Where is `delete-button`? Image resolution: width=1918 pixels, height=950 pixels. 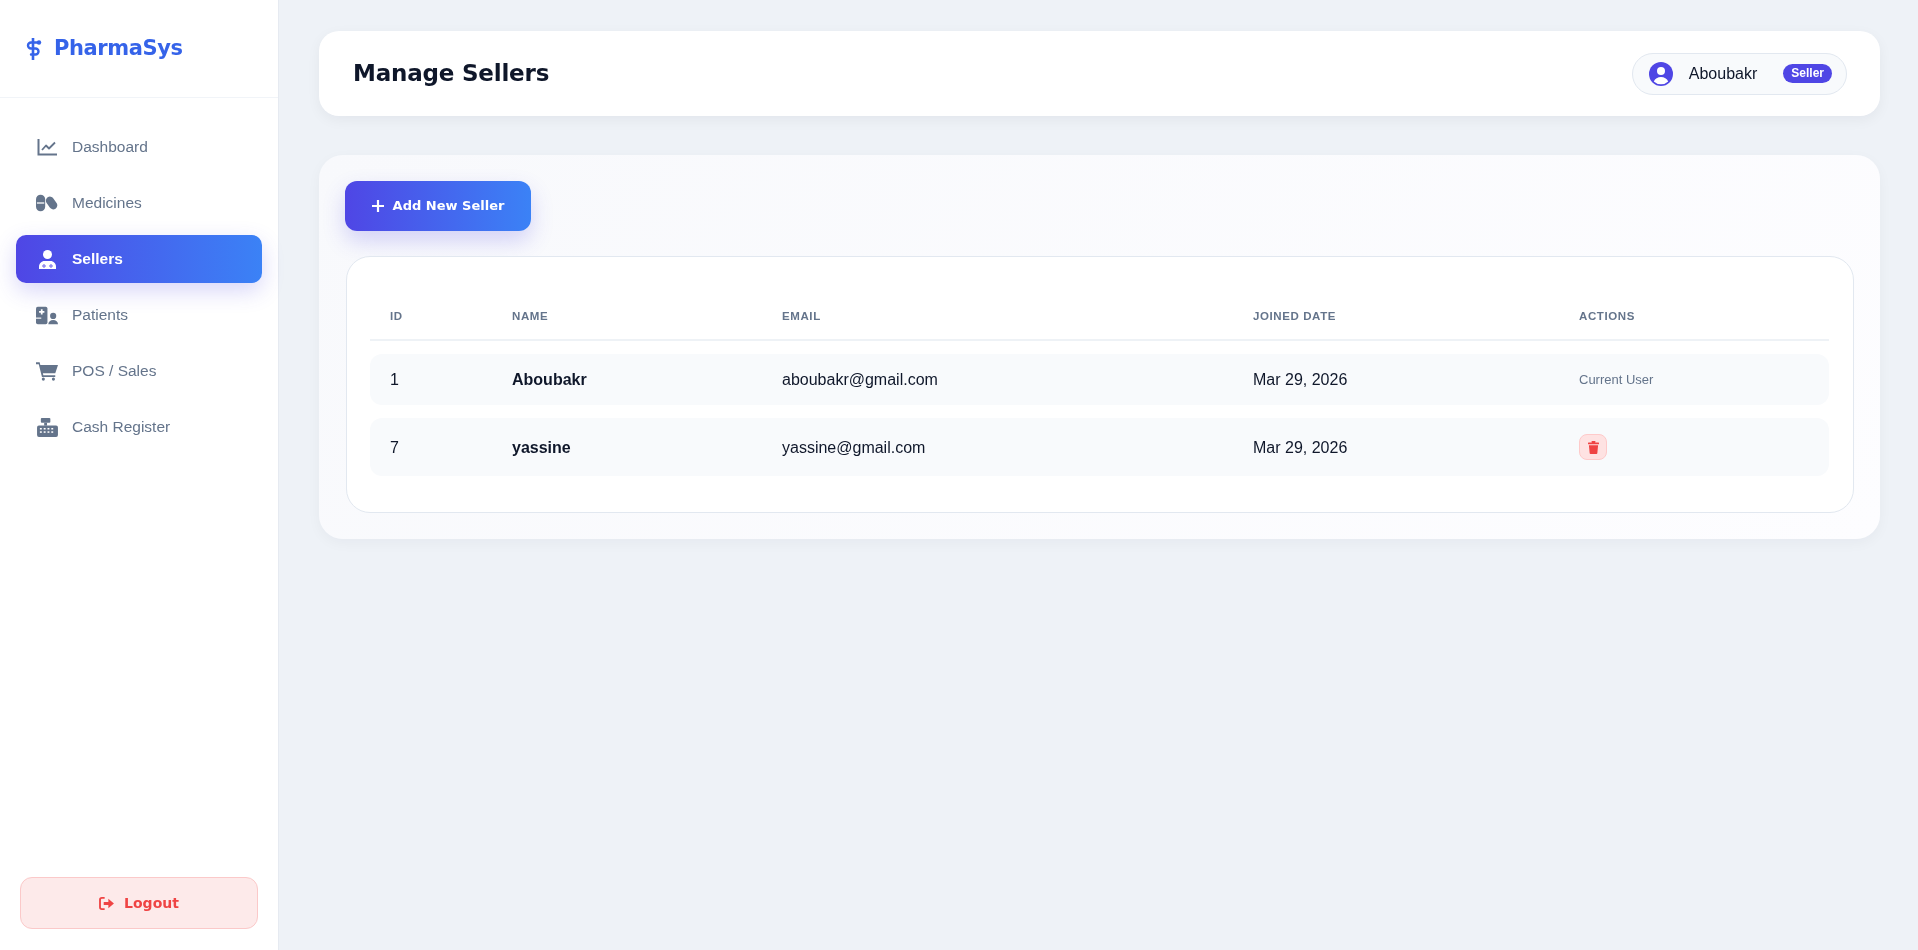 delete-button is located at coordinates (1593, 447).